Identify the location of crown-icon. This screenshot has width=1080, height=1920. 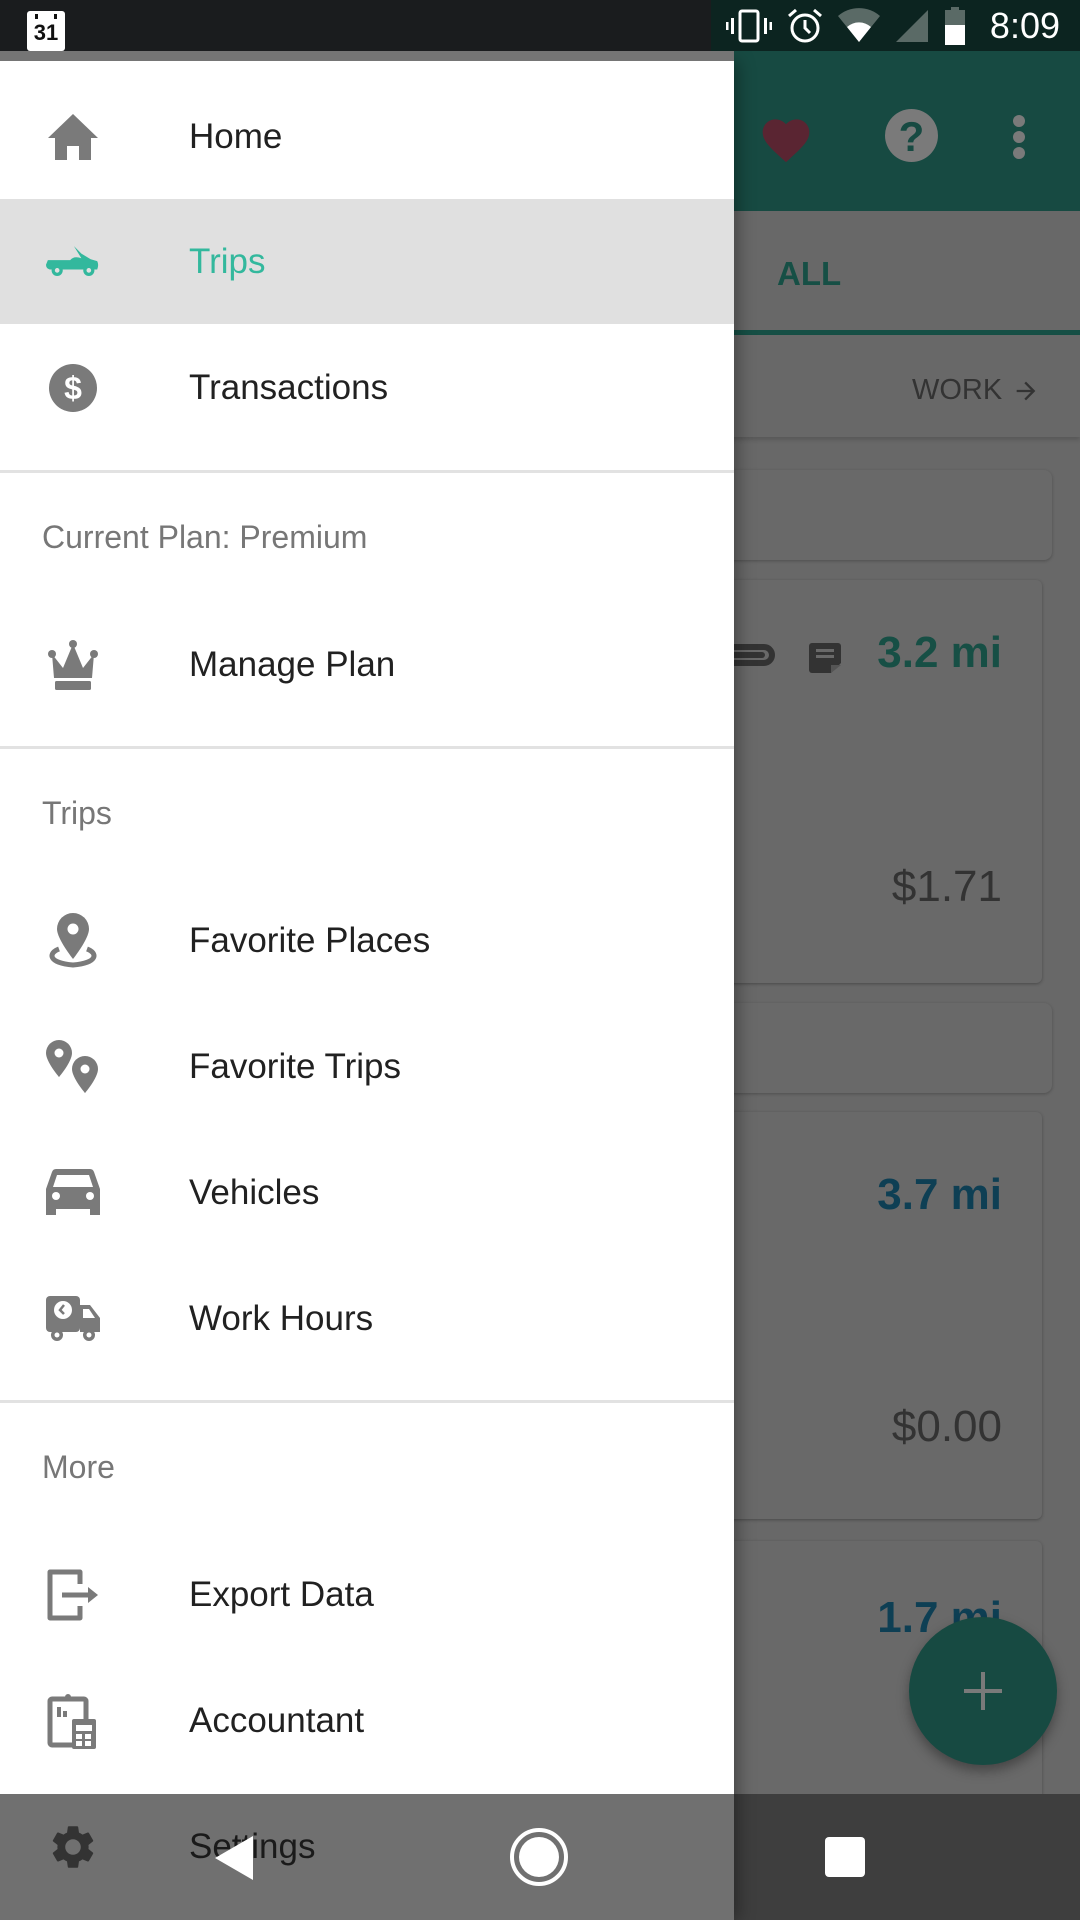
(73, 665).